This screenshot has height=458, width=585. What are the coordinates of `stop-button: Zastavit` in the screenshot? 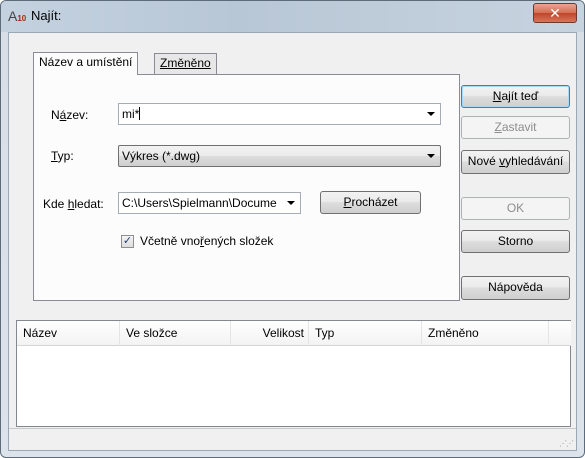 It's located at (515, 127).